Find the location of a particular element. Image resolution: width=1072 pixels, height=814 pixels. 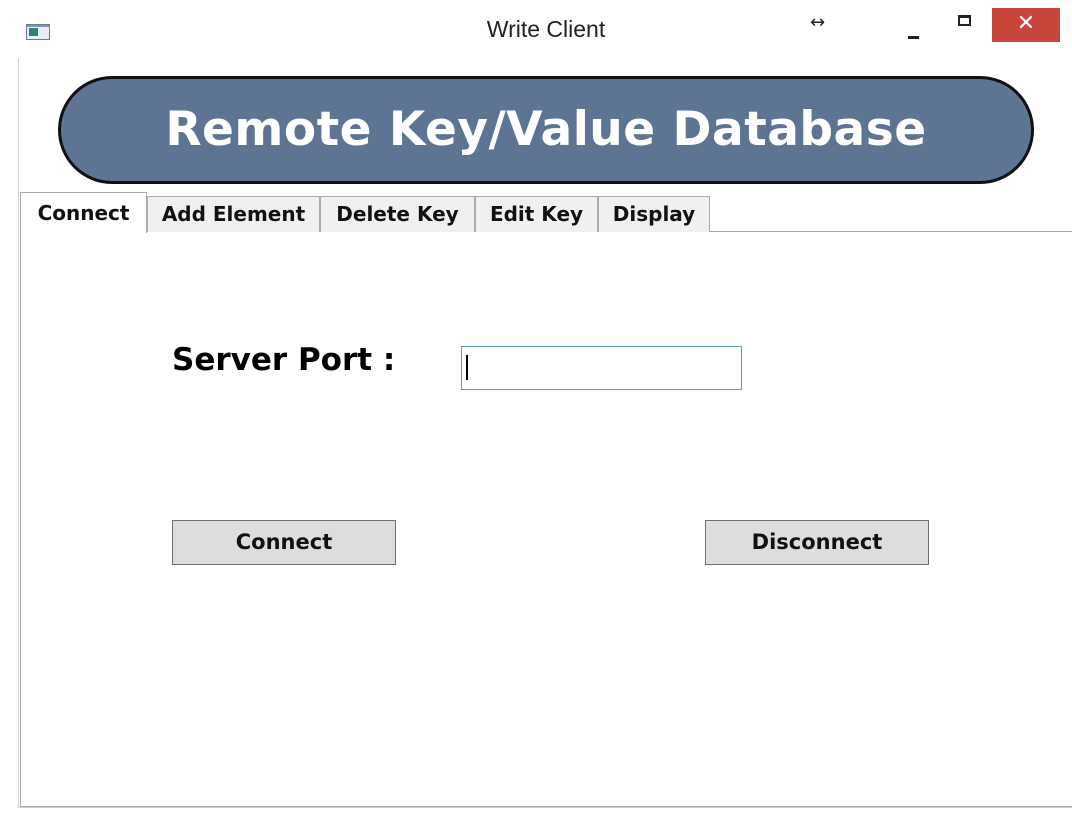

server-port-label: Server Port : is located at coordinates (284, 360).